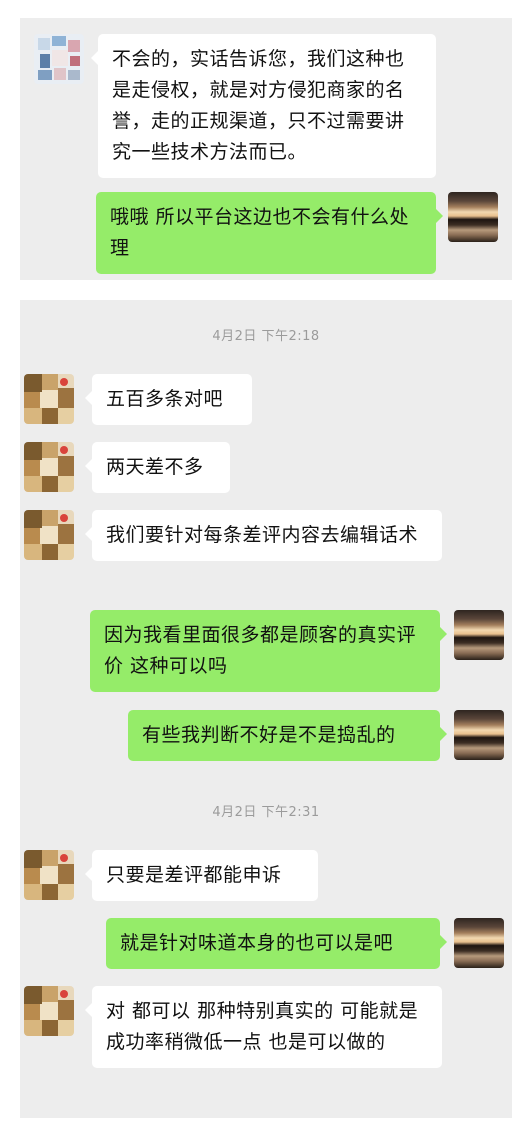 Image resolution: width=532 pixels, height=1132 pixels. Describe the element at coordinates (157, 467) in the screenshot. I see `incoming-message: 两天差不多` at that location.